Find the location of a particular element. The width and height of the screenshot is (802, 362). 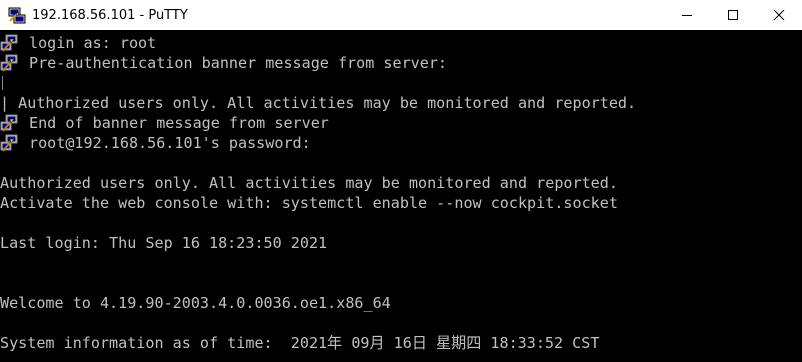

window-controls is located at coordinates (733, 15).